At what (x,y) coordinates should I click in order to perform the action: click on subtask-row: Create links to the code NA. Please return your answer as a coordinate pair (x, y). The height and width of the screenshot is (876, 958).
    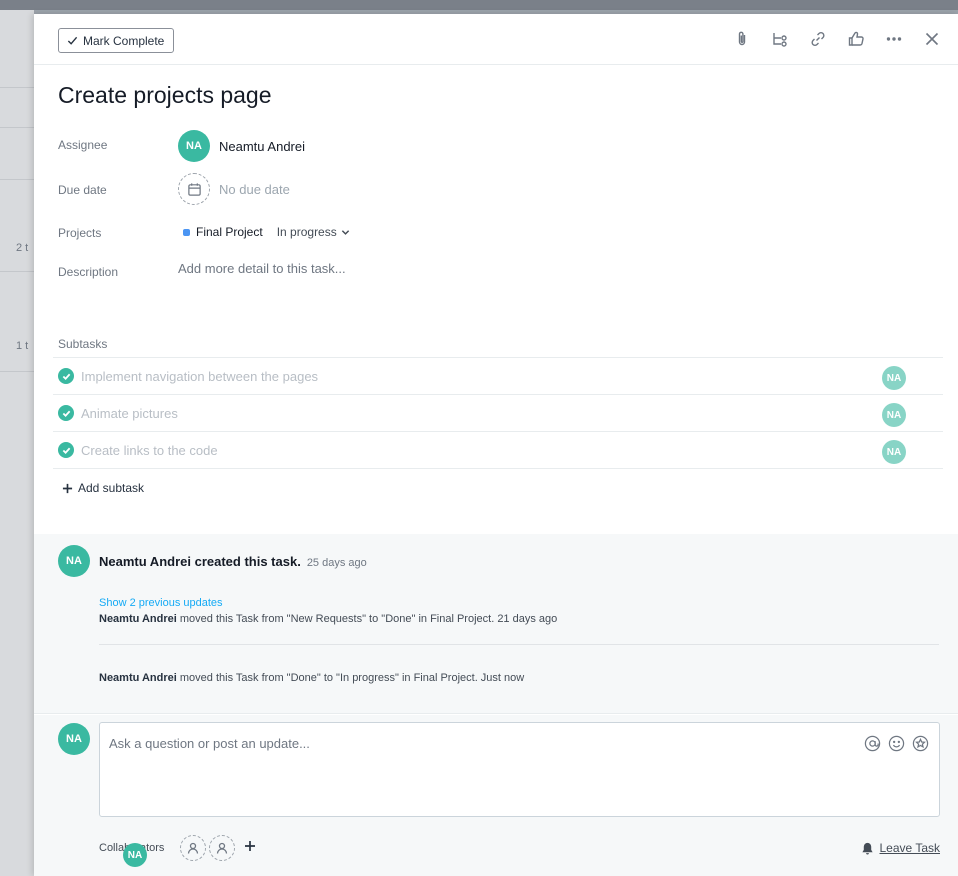
    Looking at the image, I should click on (498, 450).